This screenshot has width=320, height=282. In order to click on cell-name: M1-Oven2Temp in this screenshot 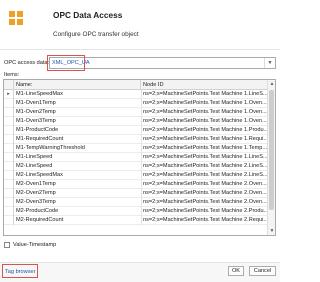, I will do `click(36, 112)`.